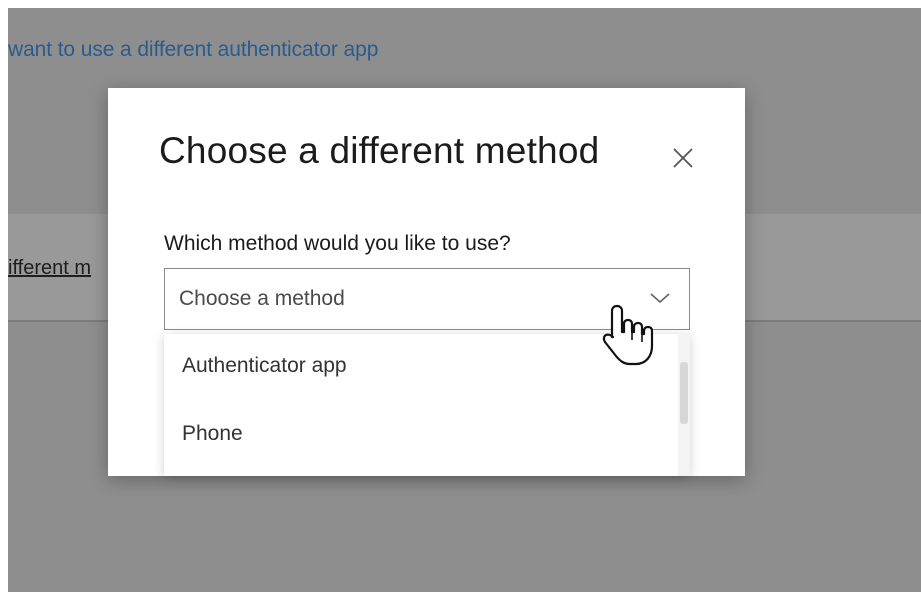  Describe the element at coordinates (262, 298) in the screenshot. I see `method-select-placeholder: Choose a method` at that location.